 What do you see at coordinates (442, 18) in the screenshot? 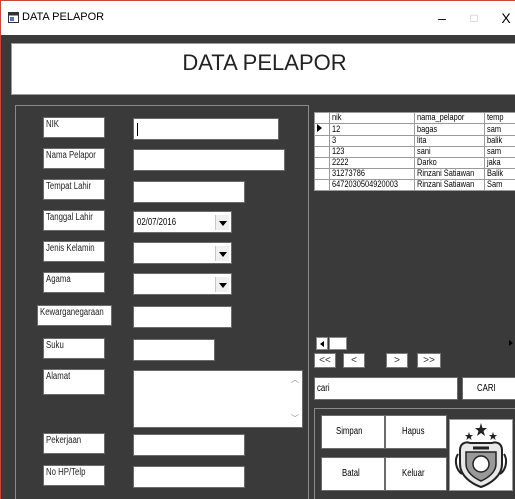
I see `minimize-button: –` at bounding box center [442, 18].